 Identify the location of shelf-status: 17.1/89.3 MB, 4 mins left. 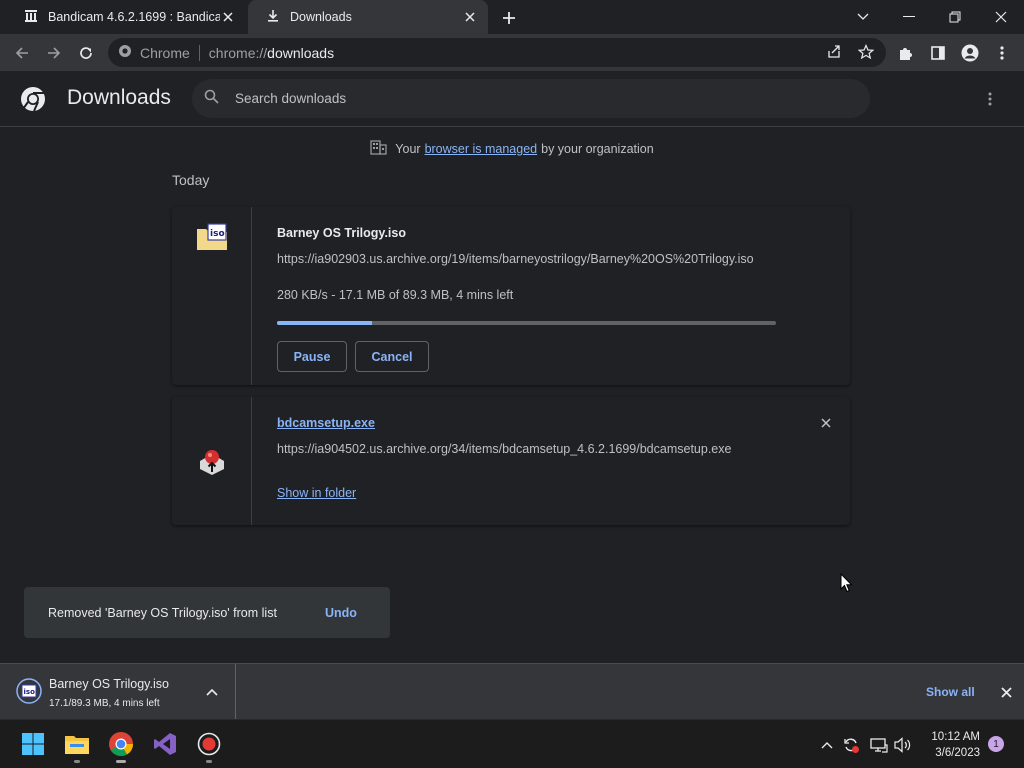
(104, 703).